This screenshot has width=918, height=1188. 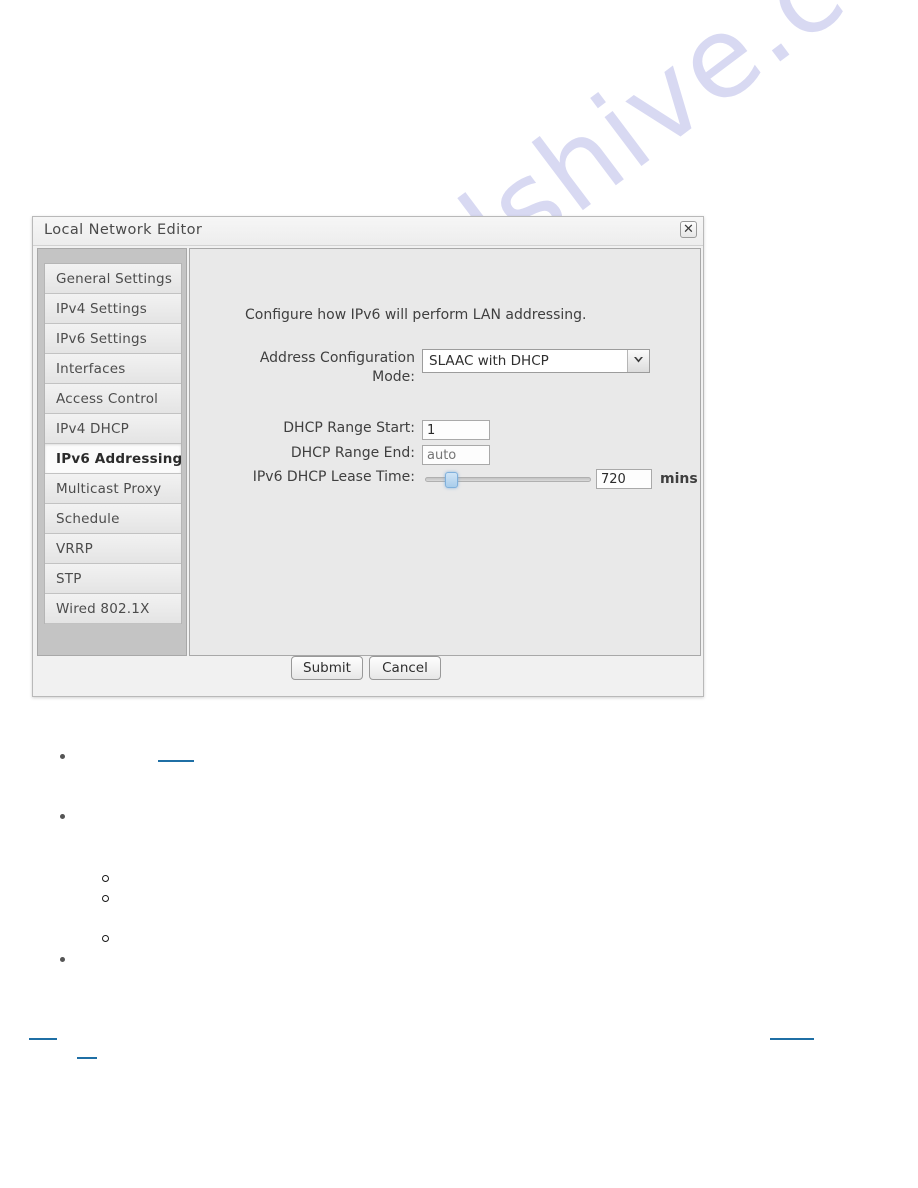 What do you see at coordinates (113, 399) in the screenshot?
I see `sidebar-item-access-control: Access Control` at bounding box center [113, 399].